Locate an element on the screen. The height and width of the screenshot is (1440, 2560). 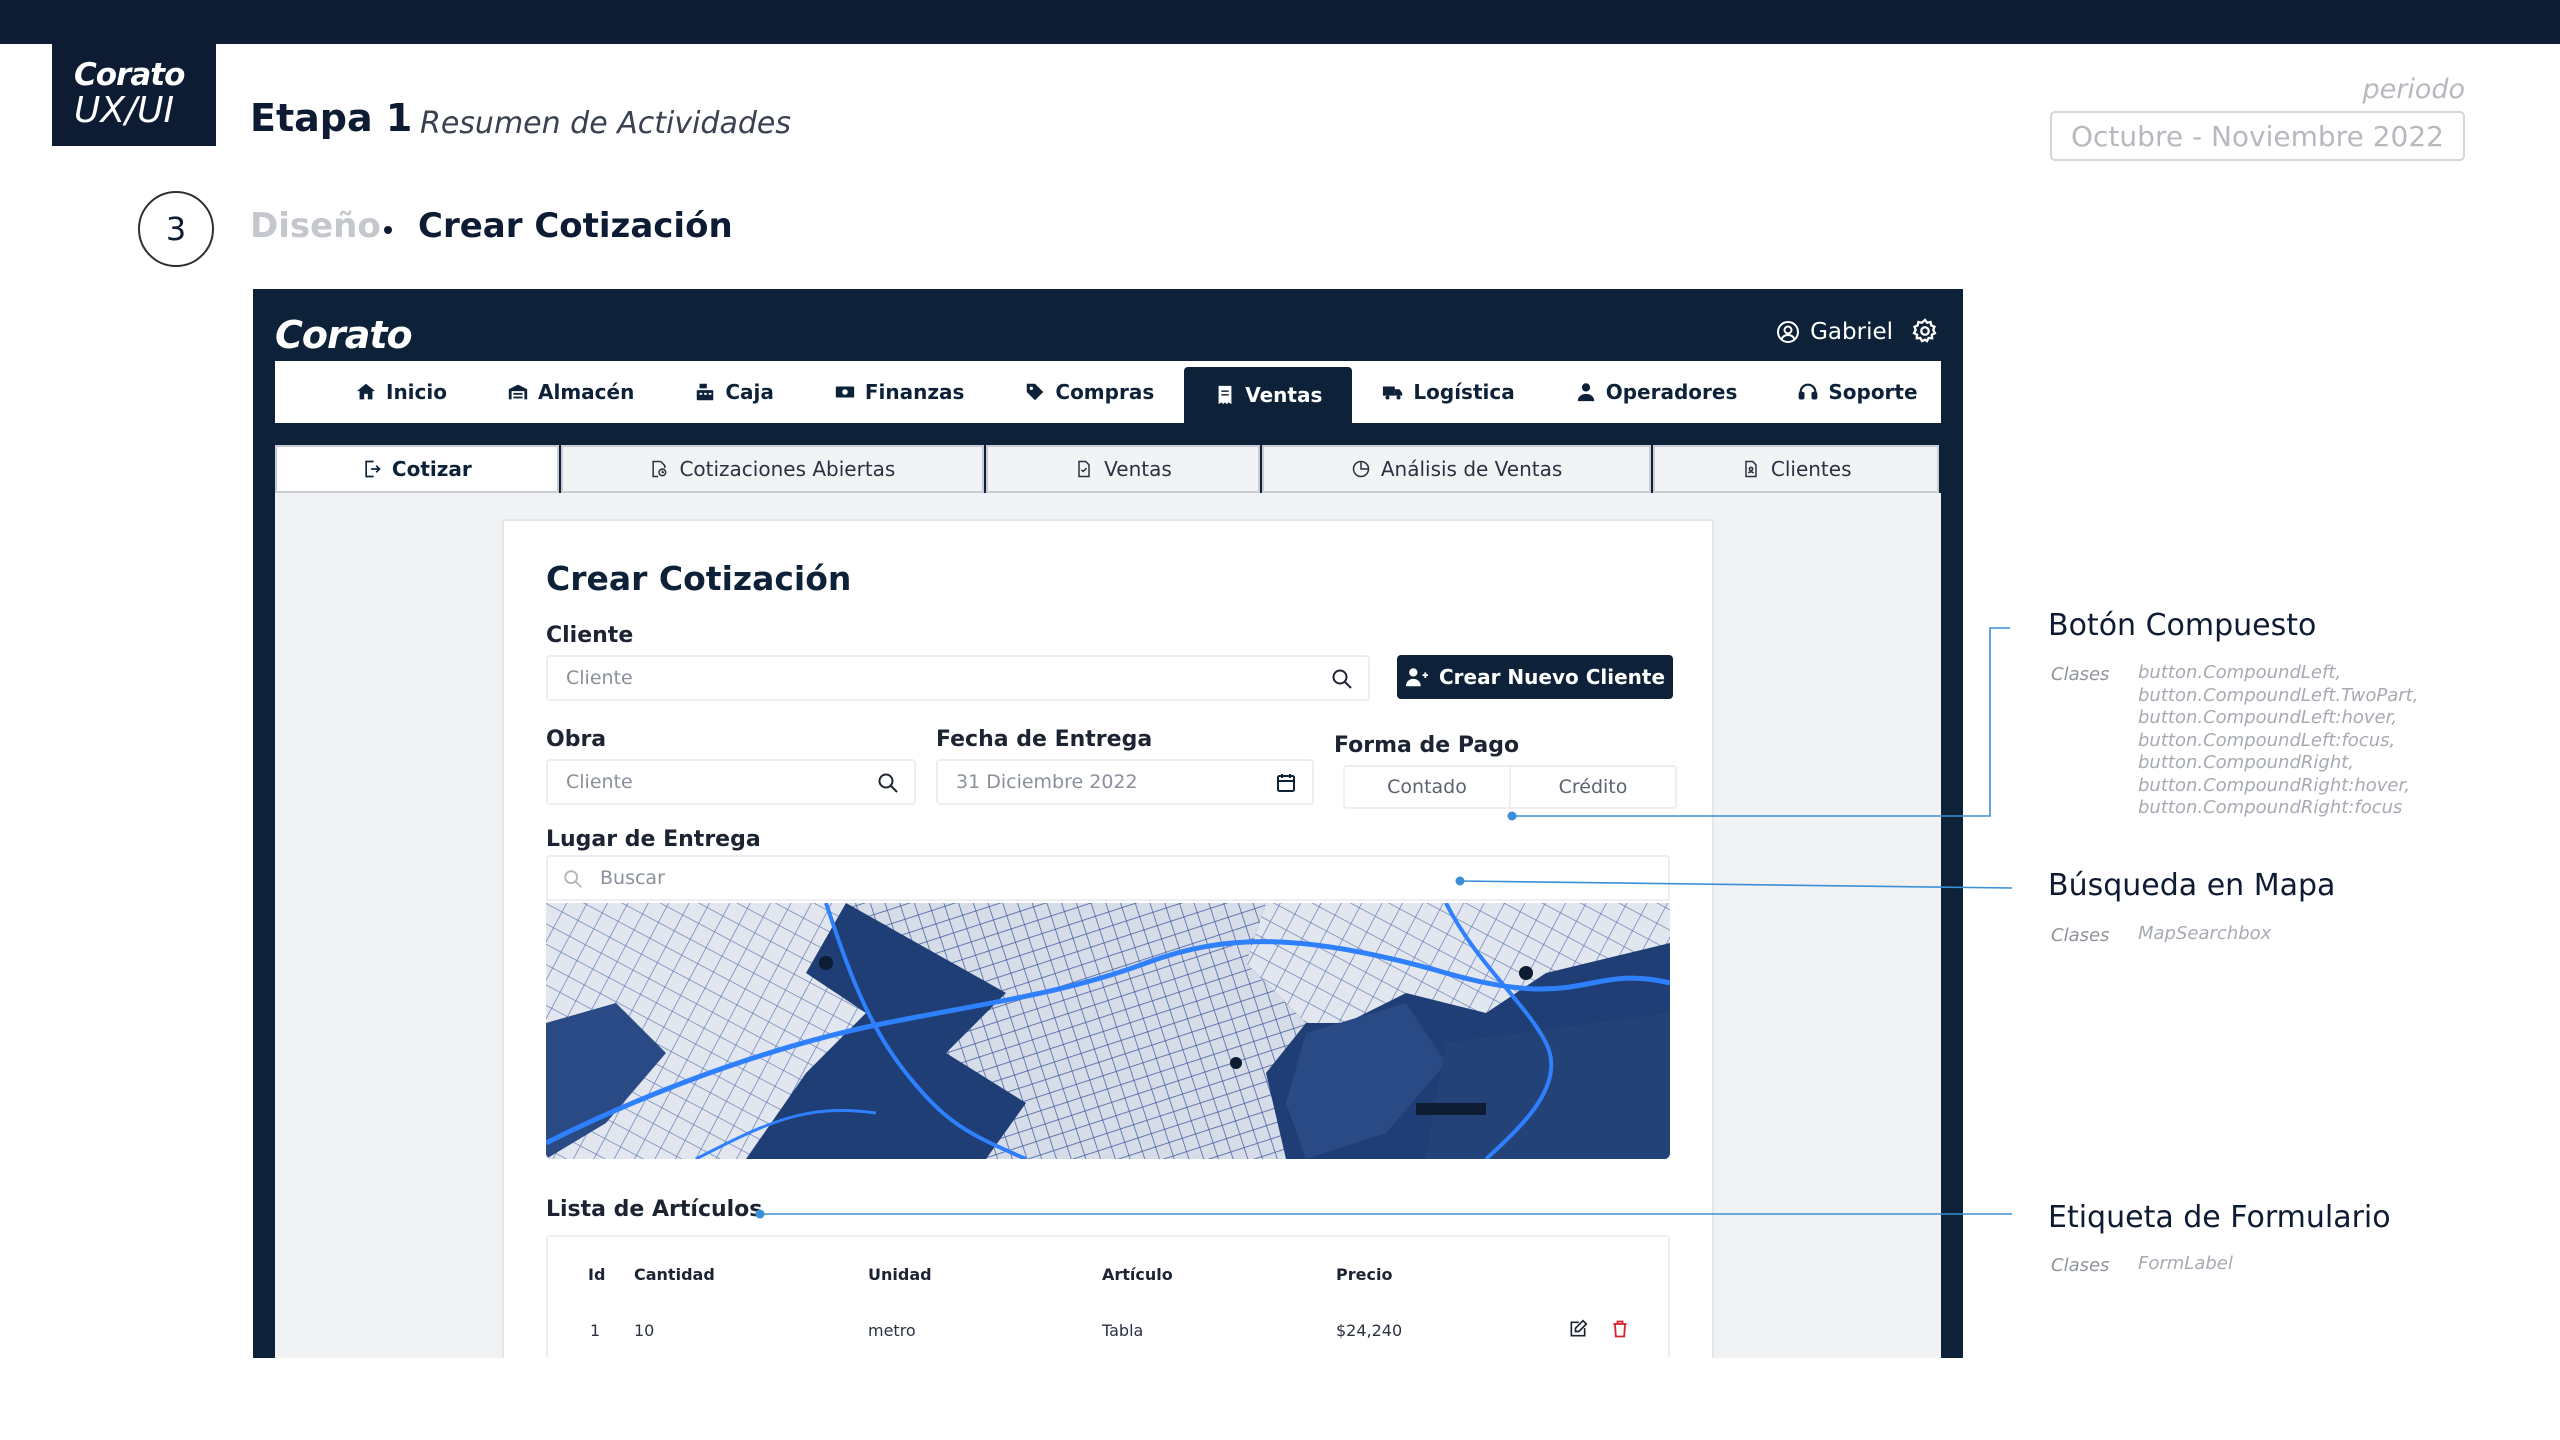
nav-item-operadores: Operadores is located at coordinates (1656, 392).